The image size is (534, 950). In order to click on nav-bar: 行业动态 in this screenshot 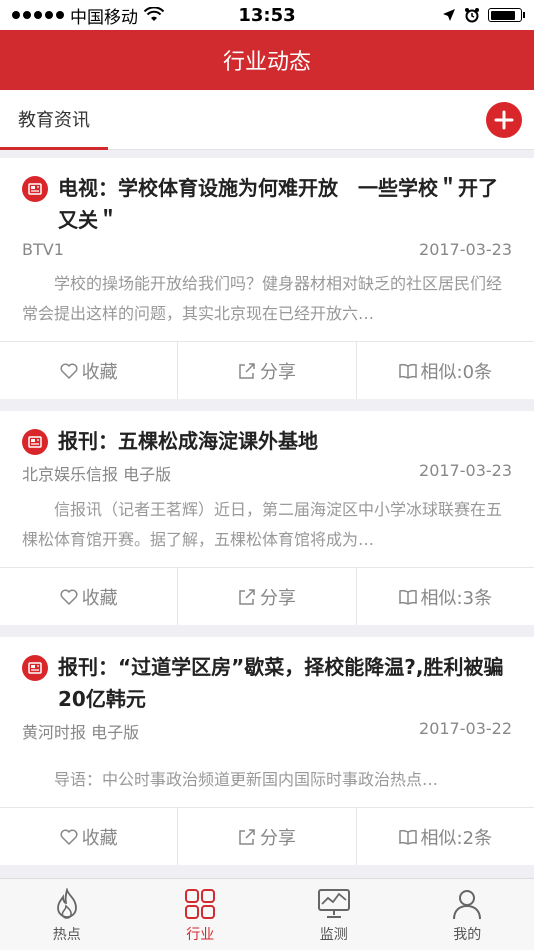, I will do `click(267, 60)`.